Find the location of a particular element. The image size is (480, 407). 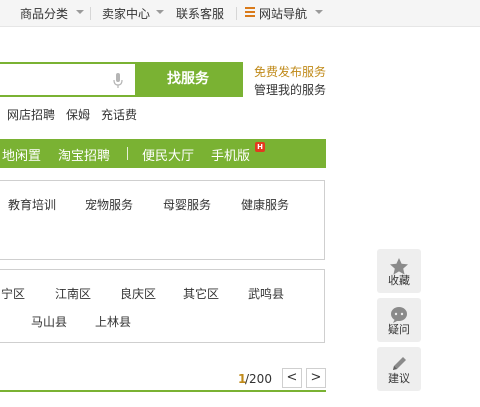

district-link: 江南区 is located at coordinates (73, 293).